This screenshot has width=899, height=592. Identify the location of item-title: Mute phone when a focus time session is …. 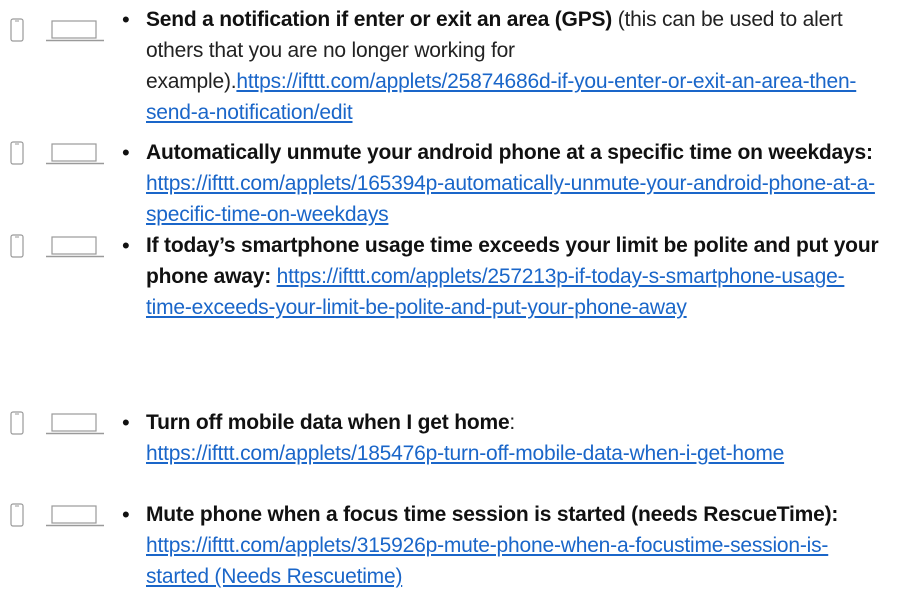
(492, 514).